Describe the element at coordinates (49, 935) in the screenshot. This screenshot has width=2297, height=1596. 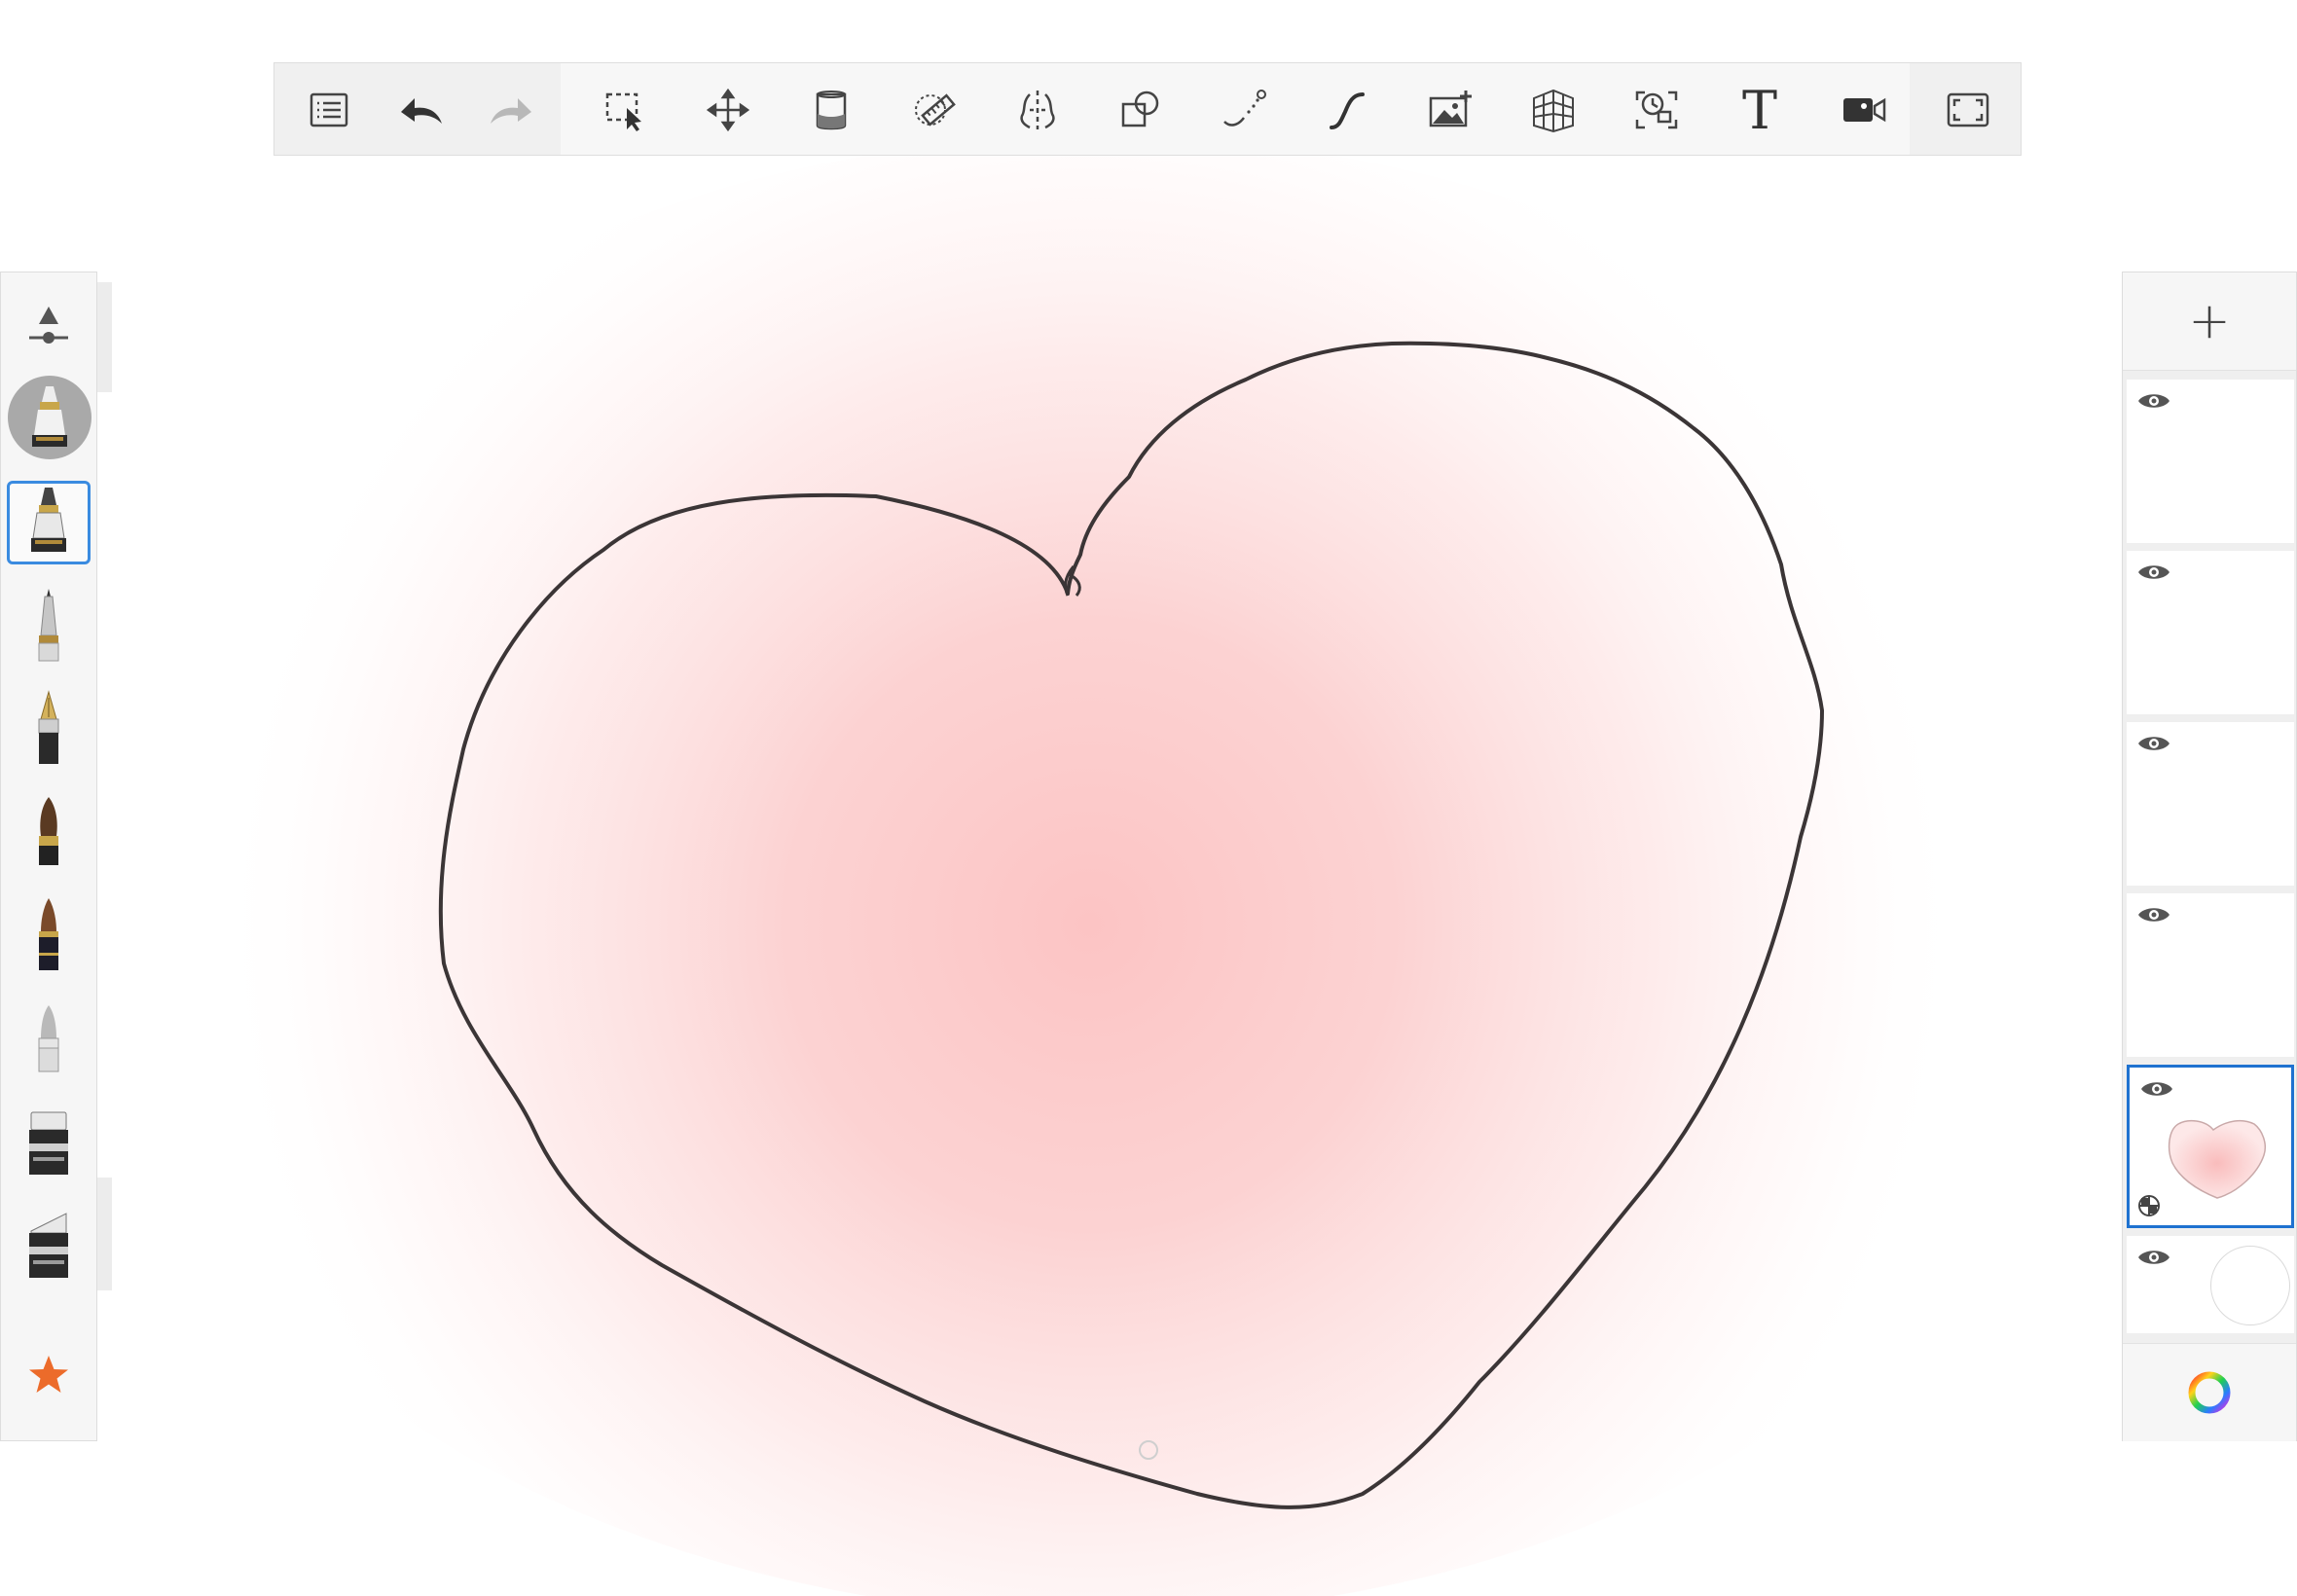
I see `ink-brush-icon` at that location.